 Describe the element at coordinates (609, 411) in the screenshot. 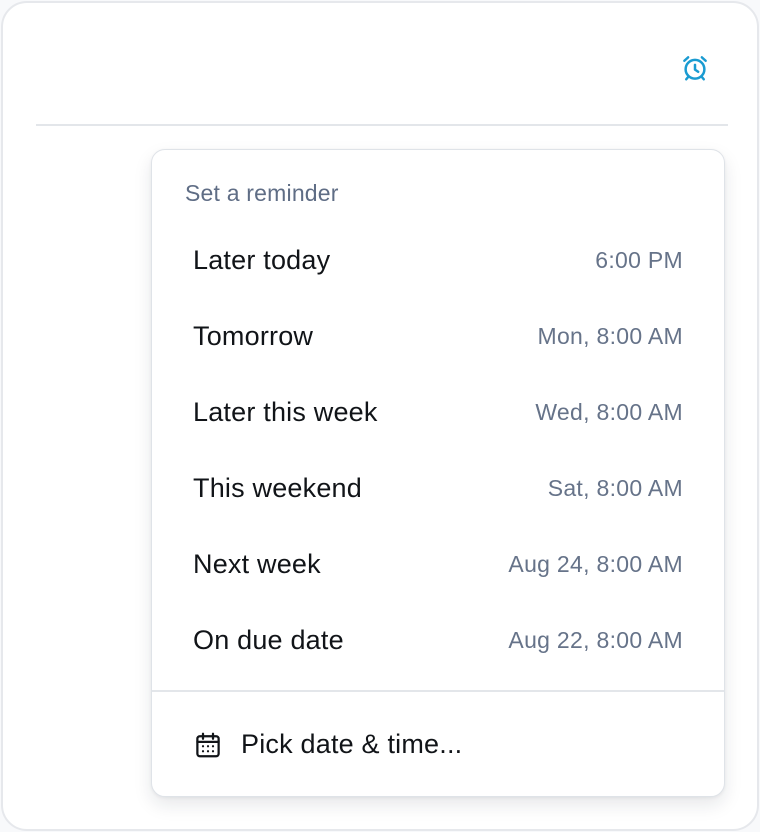

I see `option-time: Wed, 8:00 AM` at that location.